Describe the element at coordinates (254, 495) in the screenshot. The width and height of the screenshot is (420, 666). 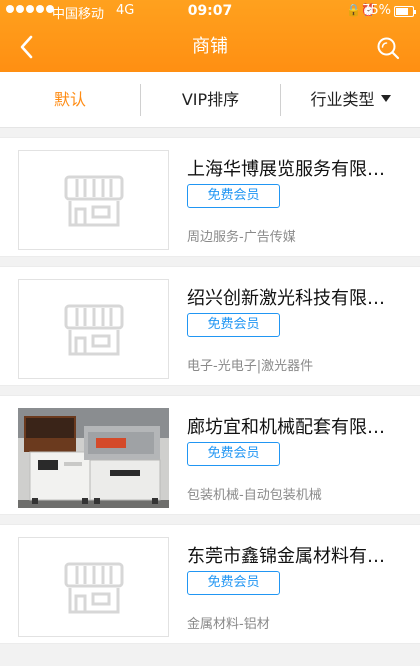
I see `shop-category: 包装机械-自动包装机械` at that location.